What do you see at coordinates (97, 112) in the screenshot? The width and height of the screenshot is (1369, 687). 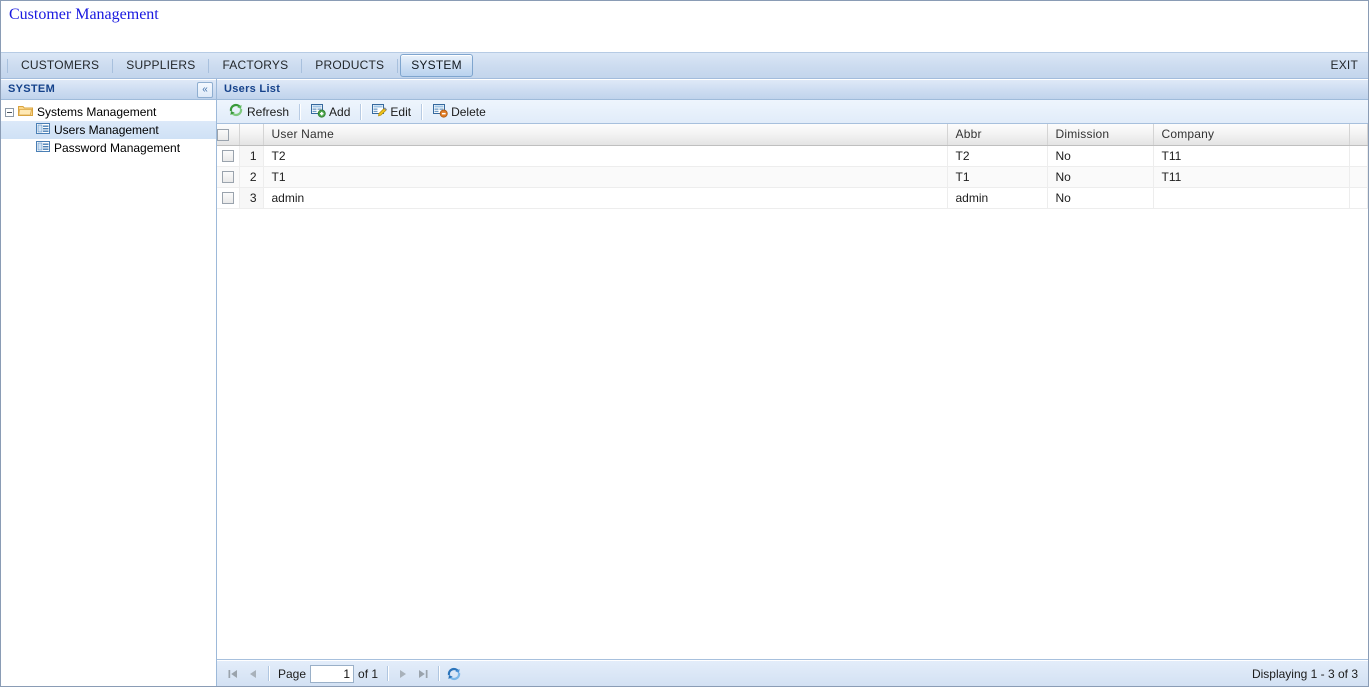 I see `tree-node-label: Systems Management` at bounding box center [97, 112].